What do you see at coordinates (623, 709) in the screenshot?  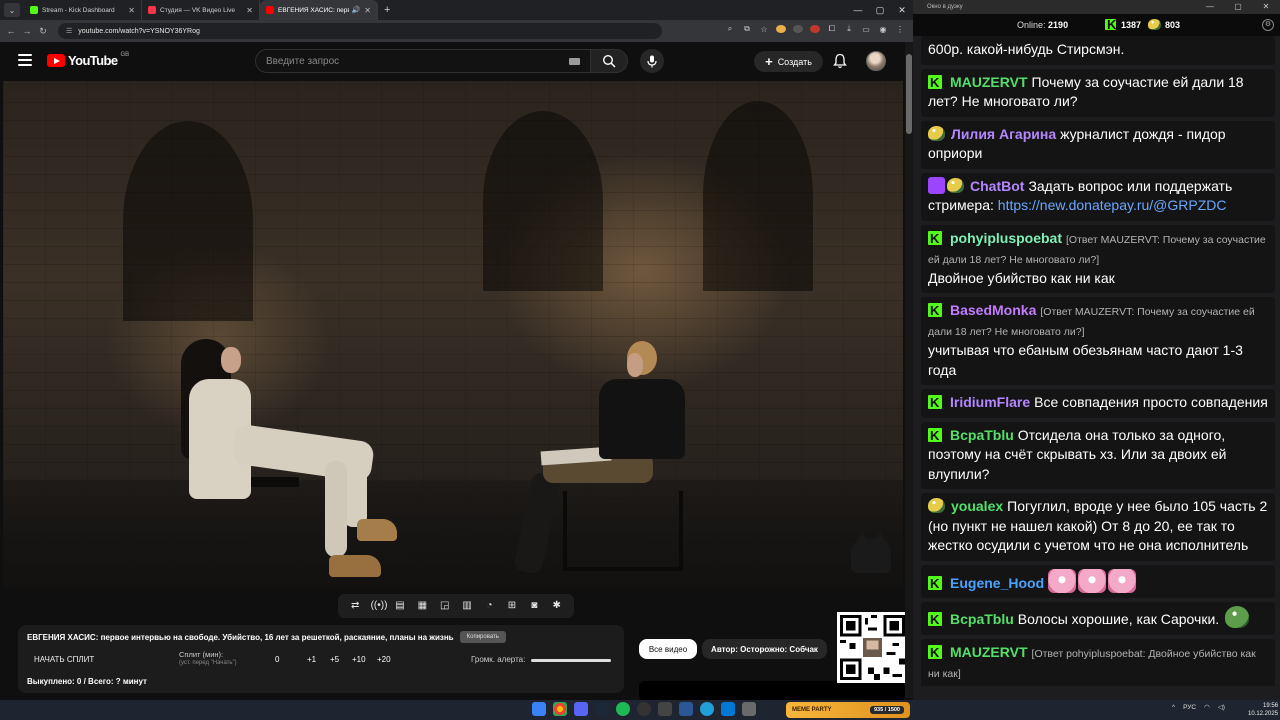 I see `spotify-icon` at bounding box center [623, 709].